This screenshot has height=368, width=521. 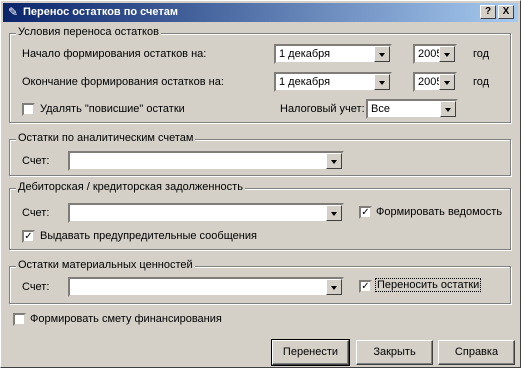 What do you see at coordinates (13, 12) in the screenshot?
I see `app-icon: ✎` at bounding box center [13, 12].